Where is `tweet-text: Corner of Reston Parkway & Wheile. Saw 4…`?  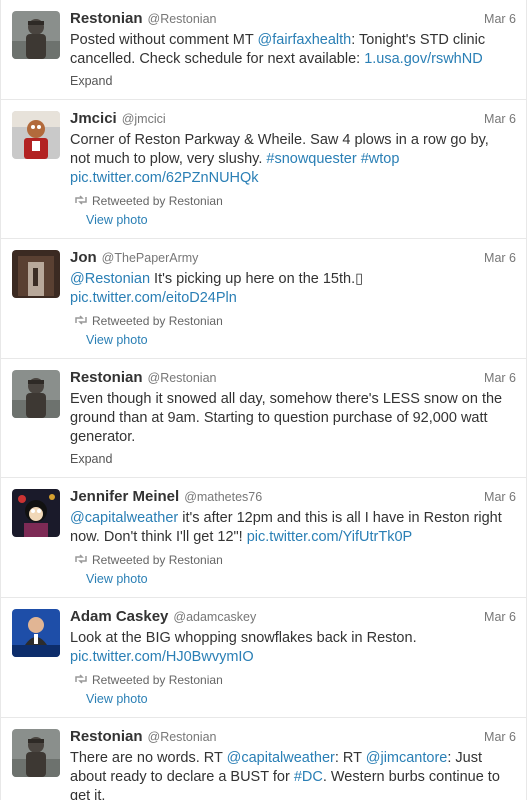
tweet-text: Corner of Reston Parkway & Wheile. Saw 4… is located at coordinates (291, 159).